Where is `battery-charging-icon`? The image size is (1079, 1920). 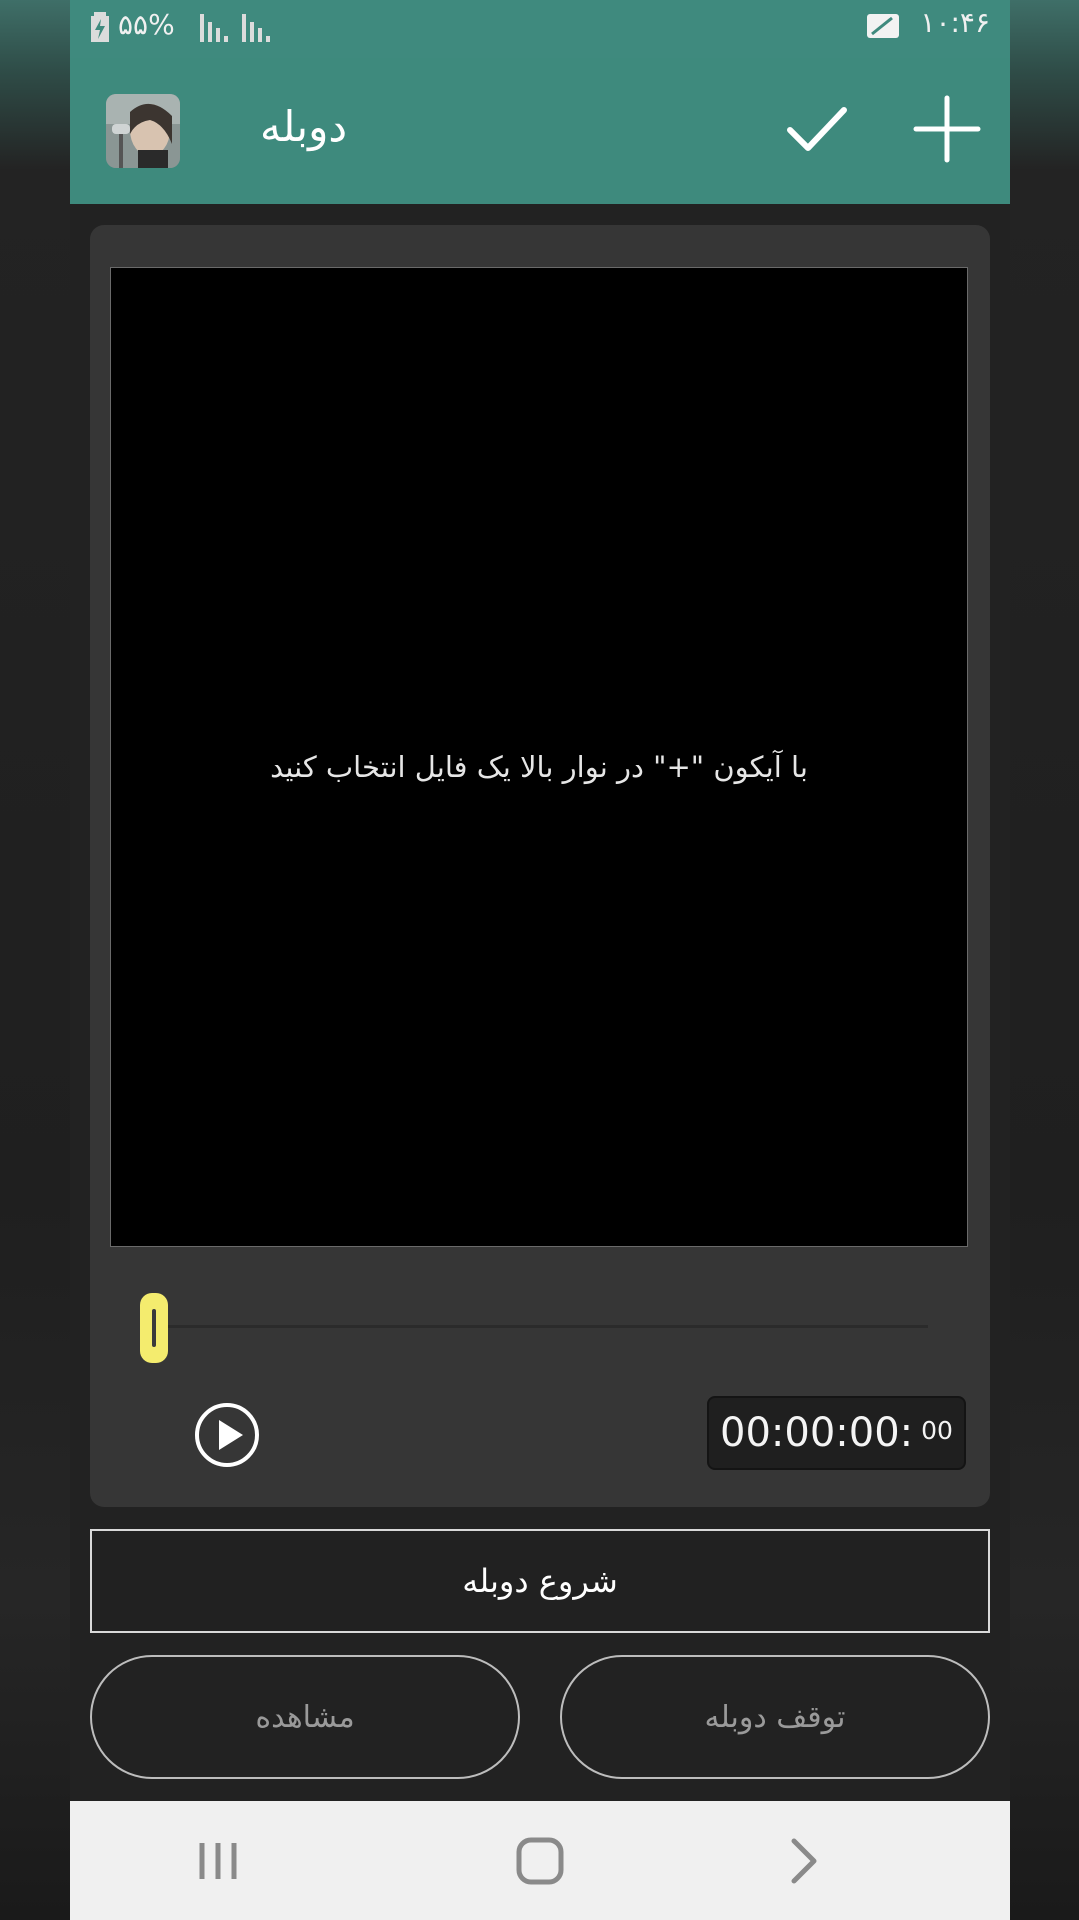
battery-charging-icon is located at coordinates (100, 27).